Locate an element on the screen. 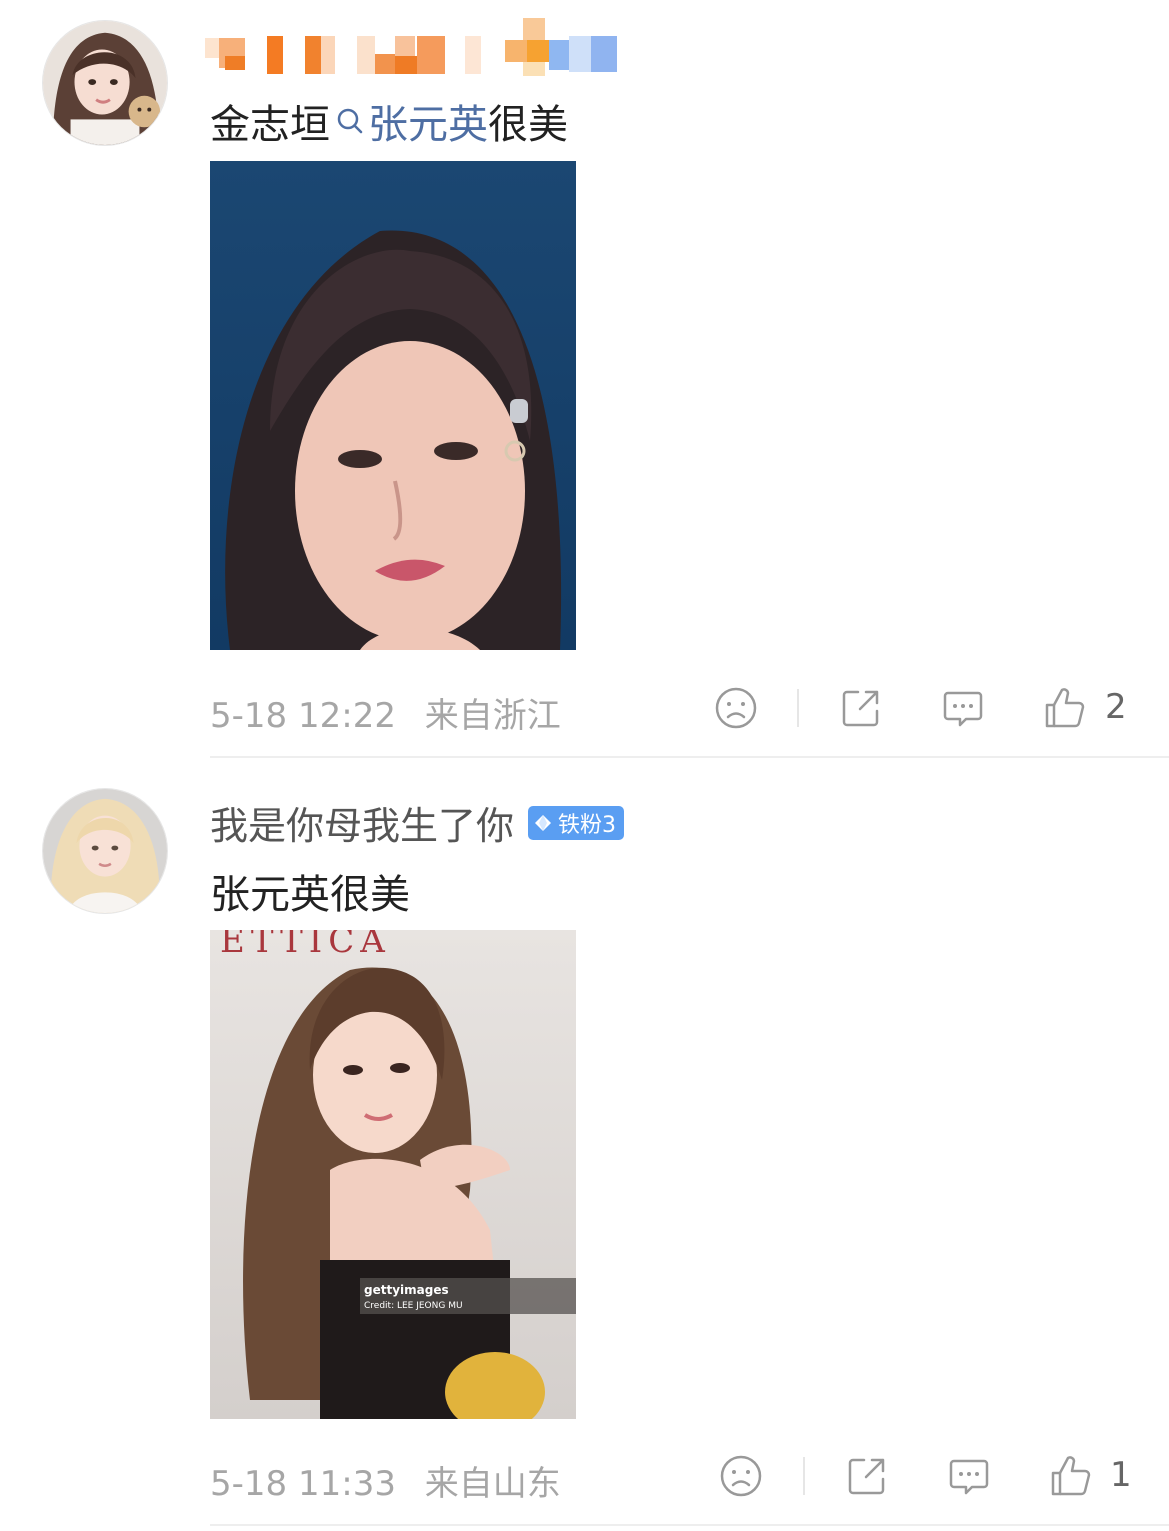 This screenshot has height=1531, width=1169. comment-text-prefix: 金志垣 is located at coordinates (270, 125).